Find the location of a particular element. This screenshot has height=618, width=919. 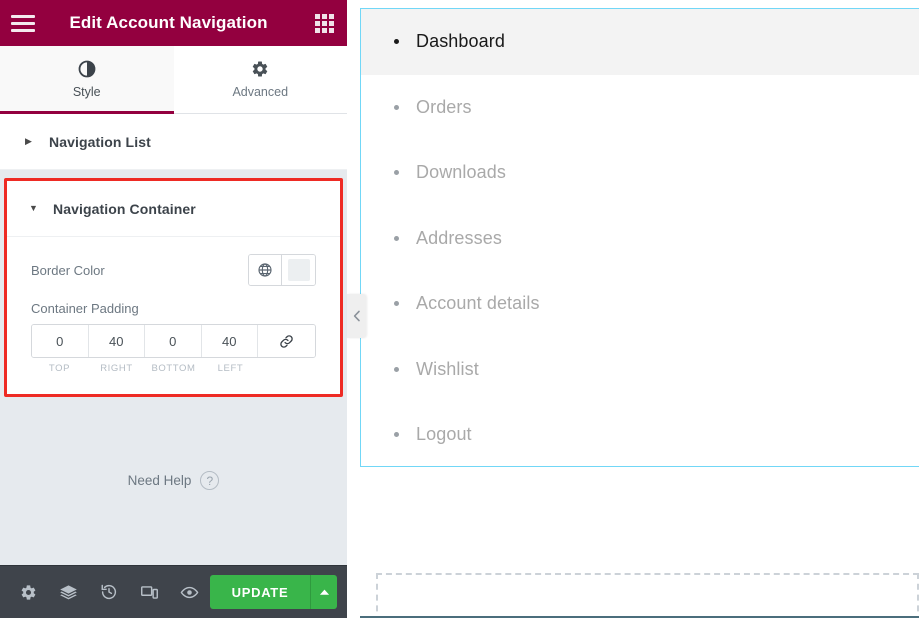

padding-top-cell is located at coordinates (60, 341).